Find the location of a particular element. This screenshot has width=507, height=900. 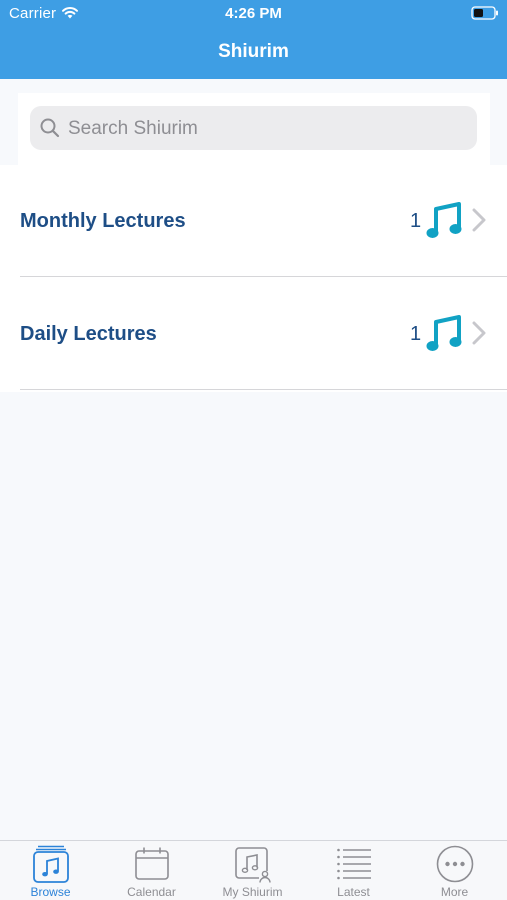

list-item-daily-lectures: Daily Lectures 1 is located at coordinates (253, 334).